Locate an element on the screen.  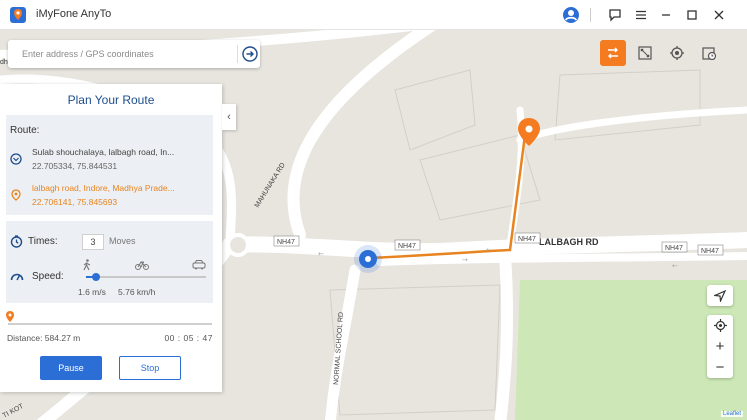
times-input: 3 is located at coordinates (93, 242).